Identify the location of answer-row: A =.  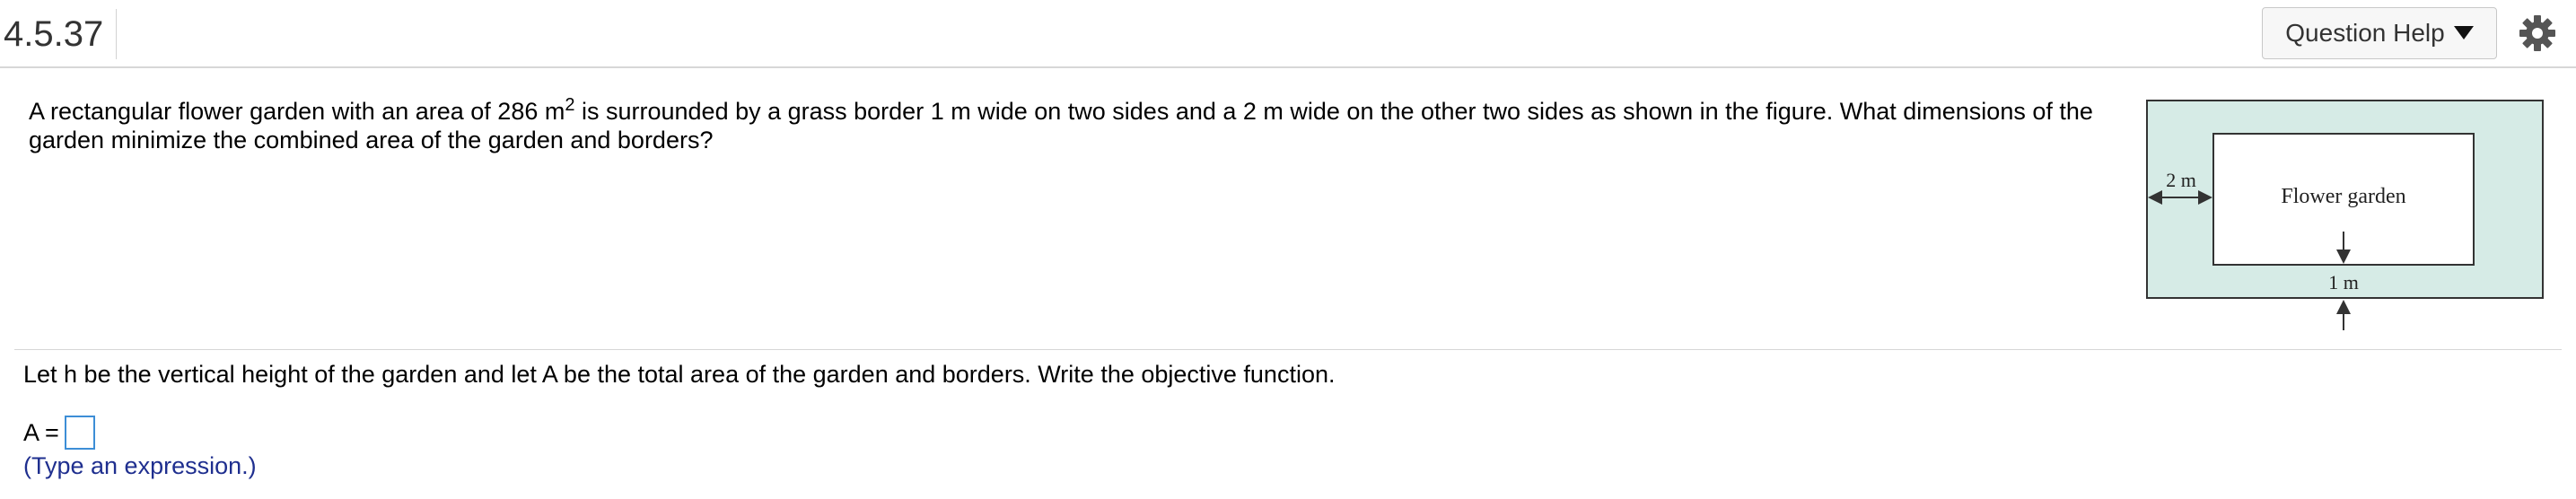
(59, 433).